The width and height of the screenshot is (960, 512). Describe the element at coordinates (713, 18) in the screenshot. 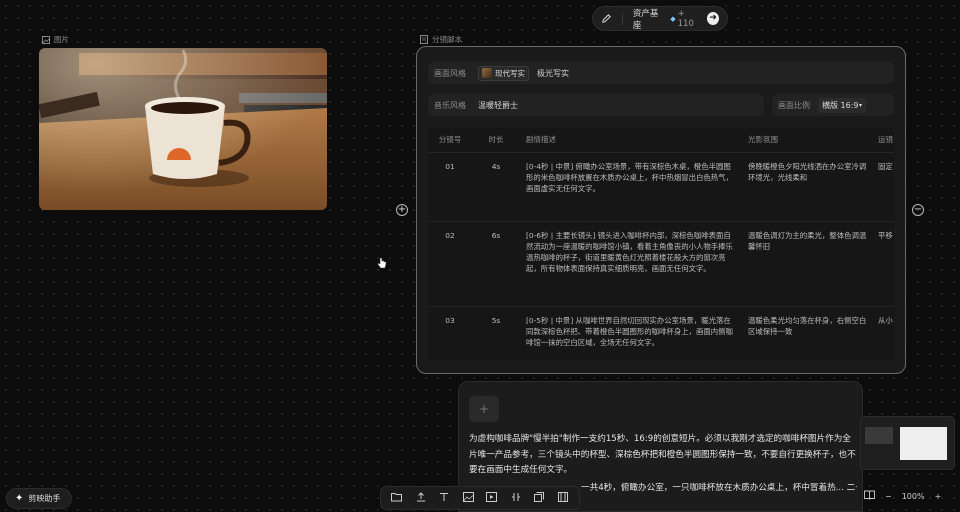

I see `arrow-right-icon: ➜` at that location.